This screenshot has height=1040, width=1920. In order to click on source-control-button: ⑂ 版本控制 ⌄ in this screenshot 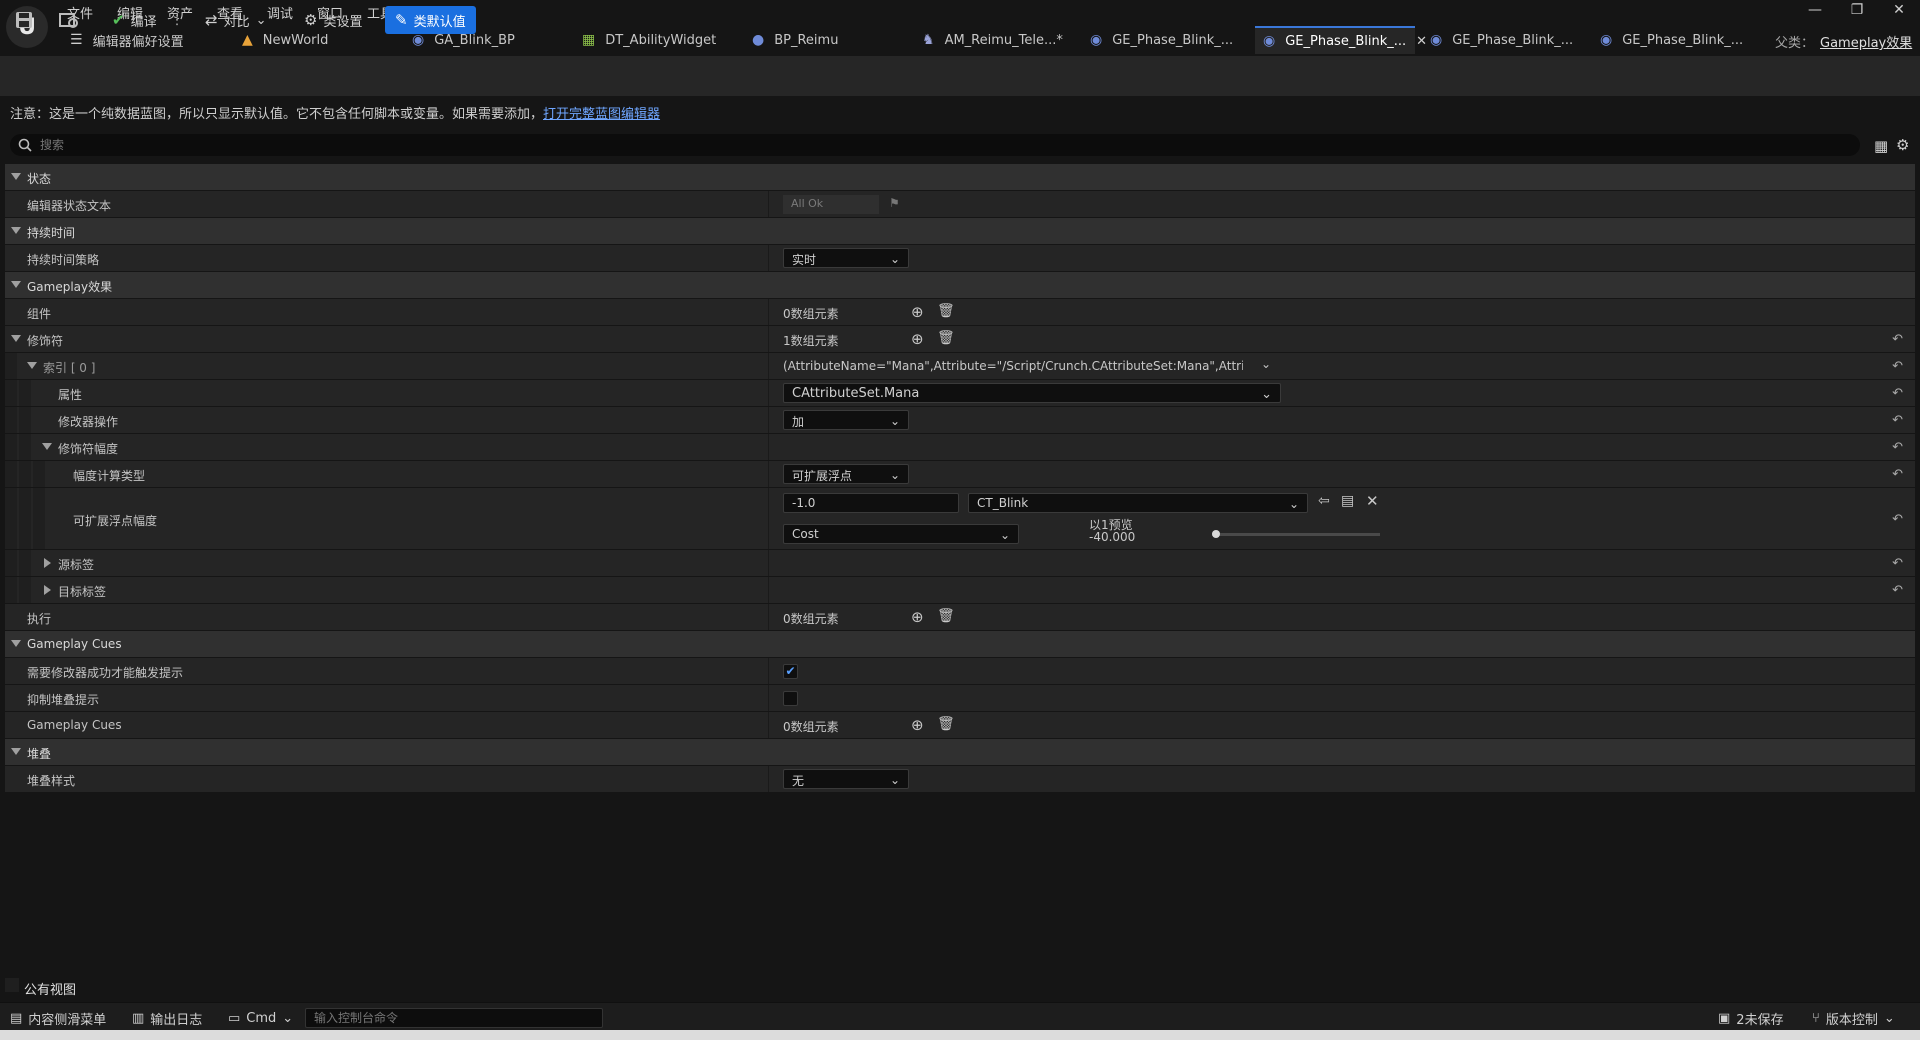, I will do `click(1853, 1018)`.